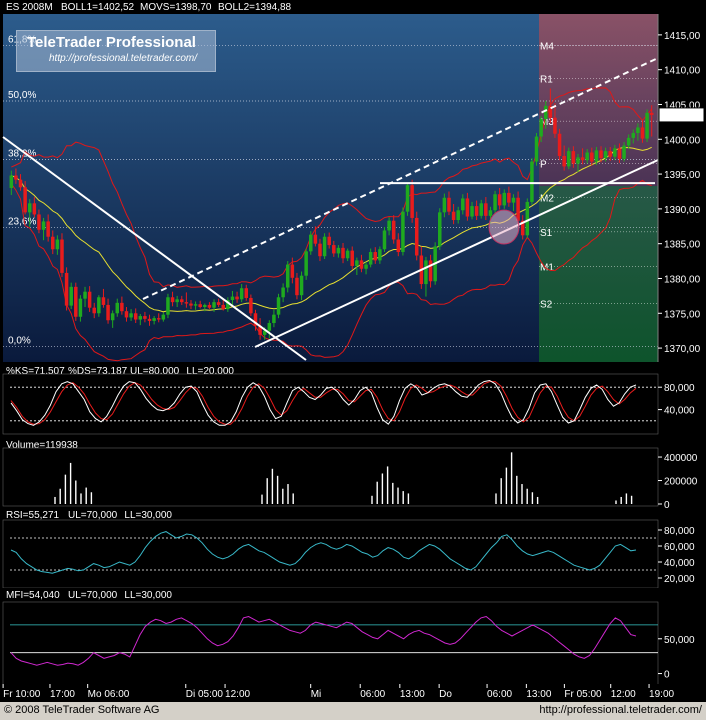 Image resolution: width=706 pixels, height=720 pixels. Describe the element at coordinates (547, 199) in the screenshot. I see `pivot-label: M2` at that location.